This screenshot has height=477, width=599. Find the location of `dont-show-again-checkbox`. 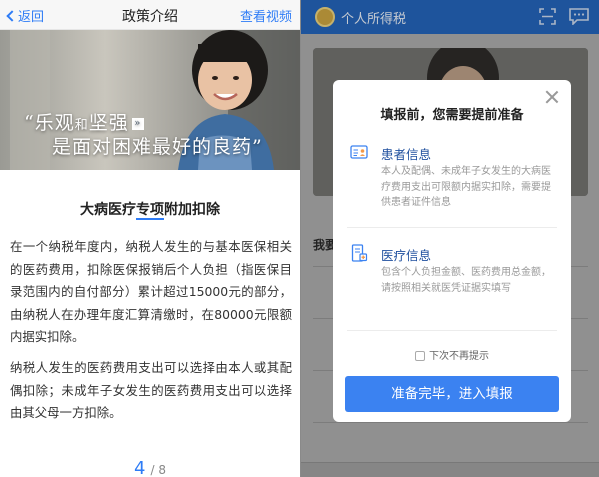

dont-show-again-checkbox is located at coordinates (420, 356).